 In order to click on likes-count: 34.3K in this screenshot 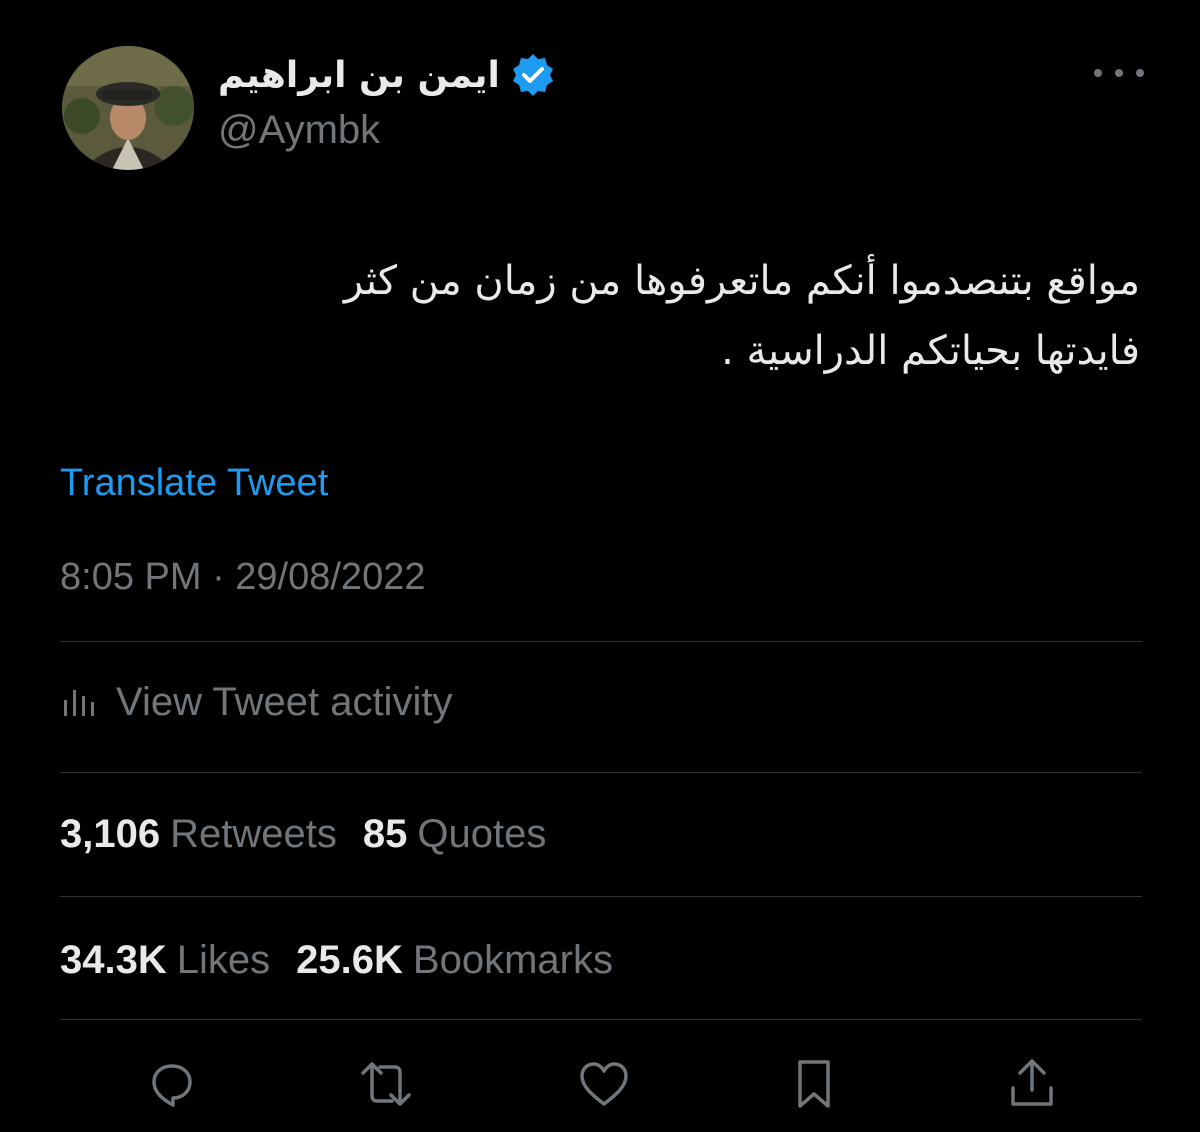, I will do `click(113, 960)`.